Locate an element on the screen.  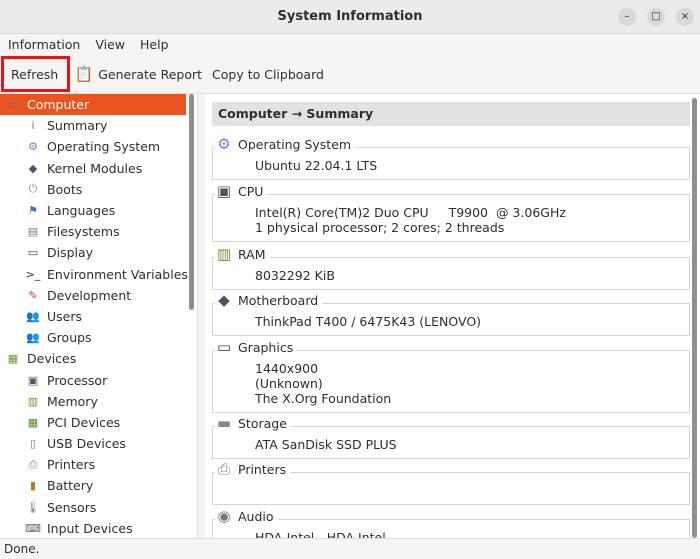
sidebar-item-boots: ⏻ Boots is located at coordinates (98, 189).